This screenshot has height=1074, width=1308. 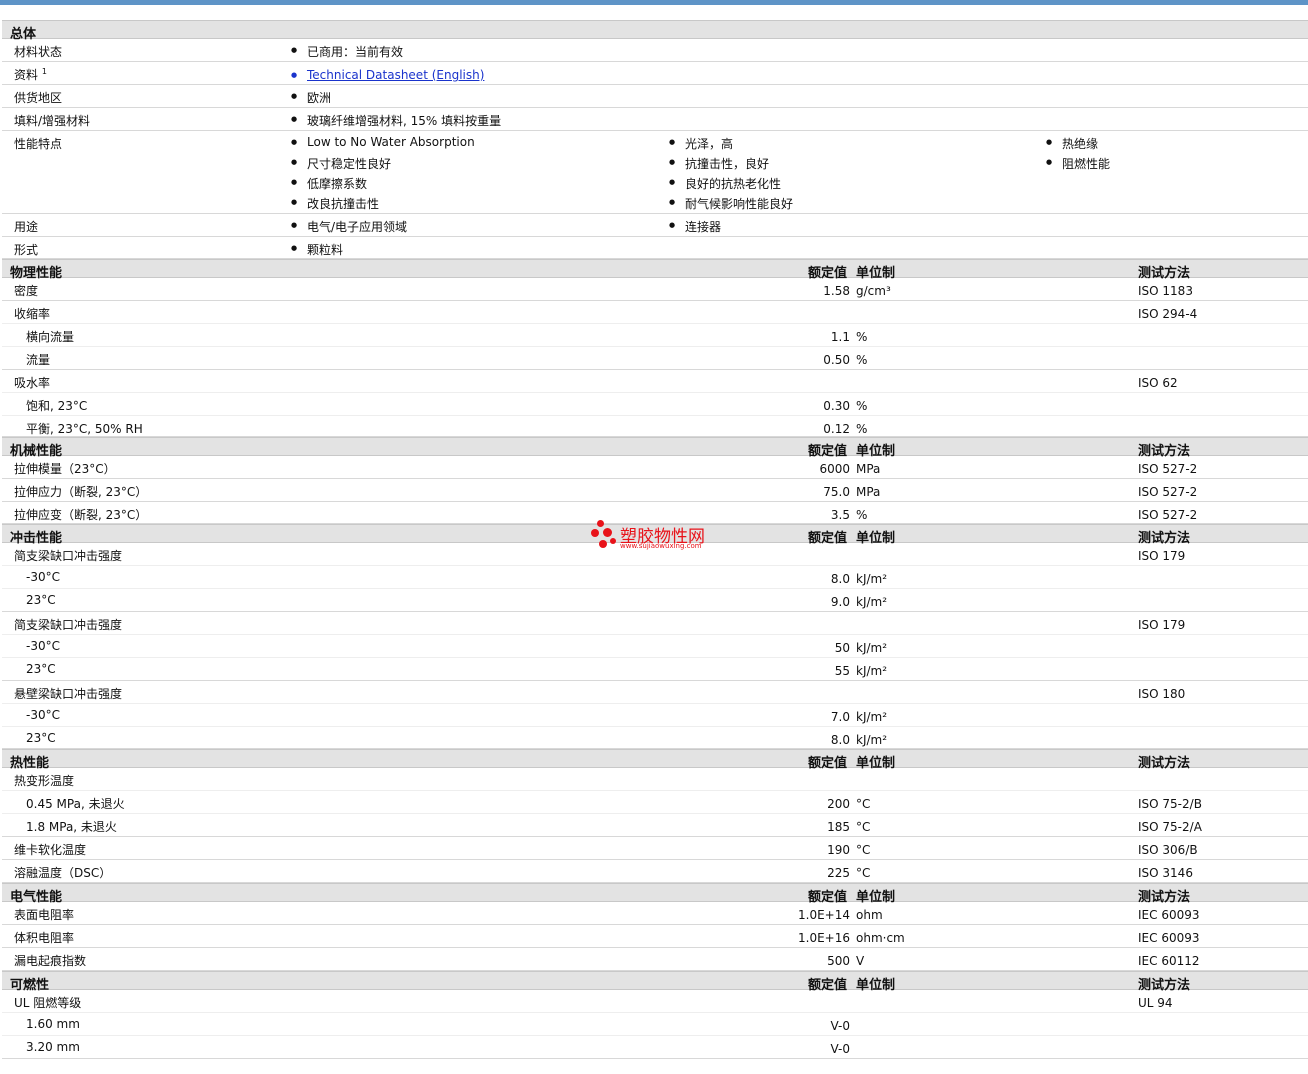 What do you see at coordinates (701, 143) in the screenshot?
I see `row-item: 光泽，高` at bounding box center [701, 143].